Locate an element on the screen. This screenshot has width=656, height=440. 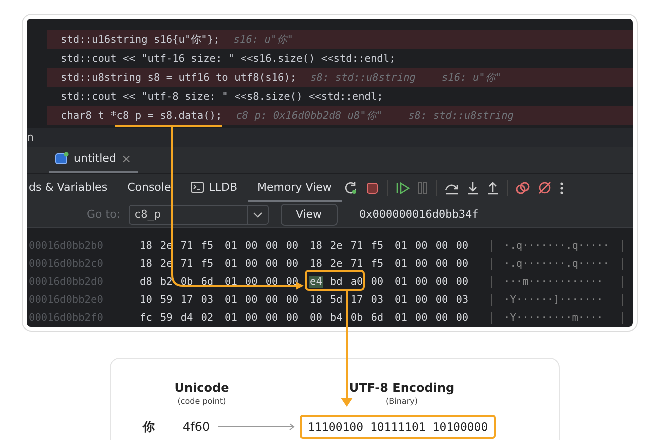
app-icon is located at coordinates (62, 159).